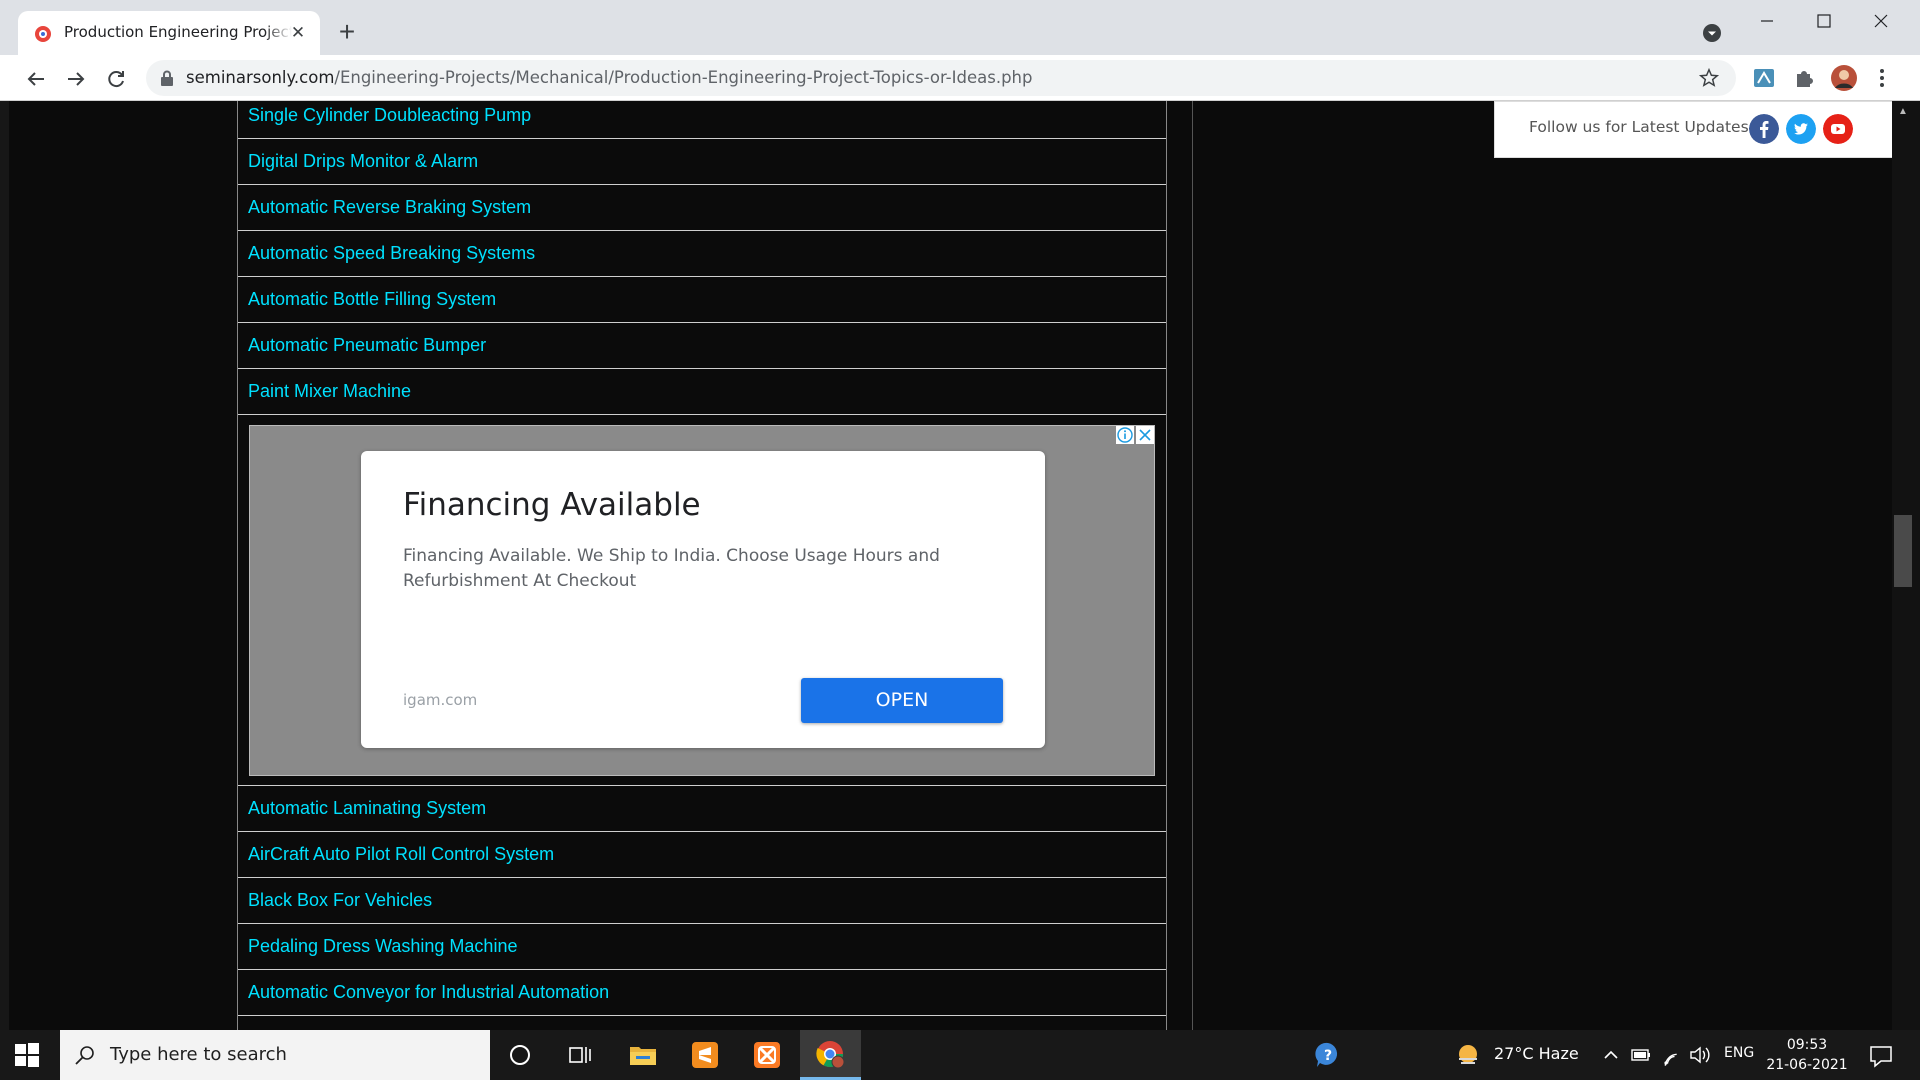 The image size is (1920, 1080). Describe the element at coordinates (382, 946) in the screenshot. I see `project-link: Pedaling Dress Washing Machine` at that location.